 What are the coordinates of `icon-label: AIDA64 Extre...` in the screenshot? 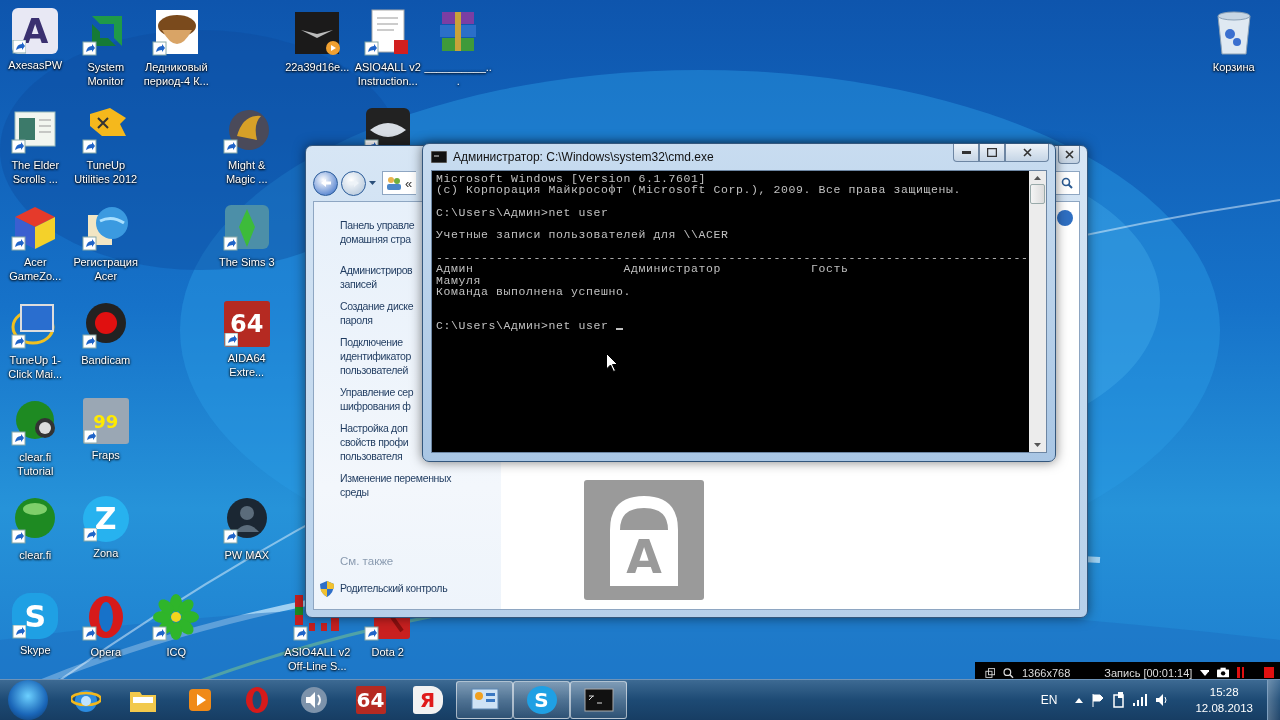 It's located at (246, 364).